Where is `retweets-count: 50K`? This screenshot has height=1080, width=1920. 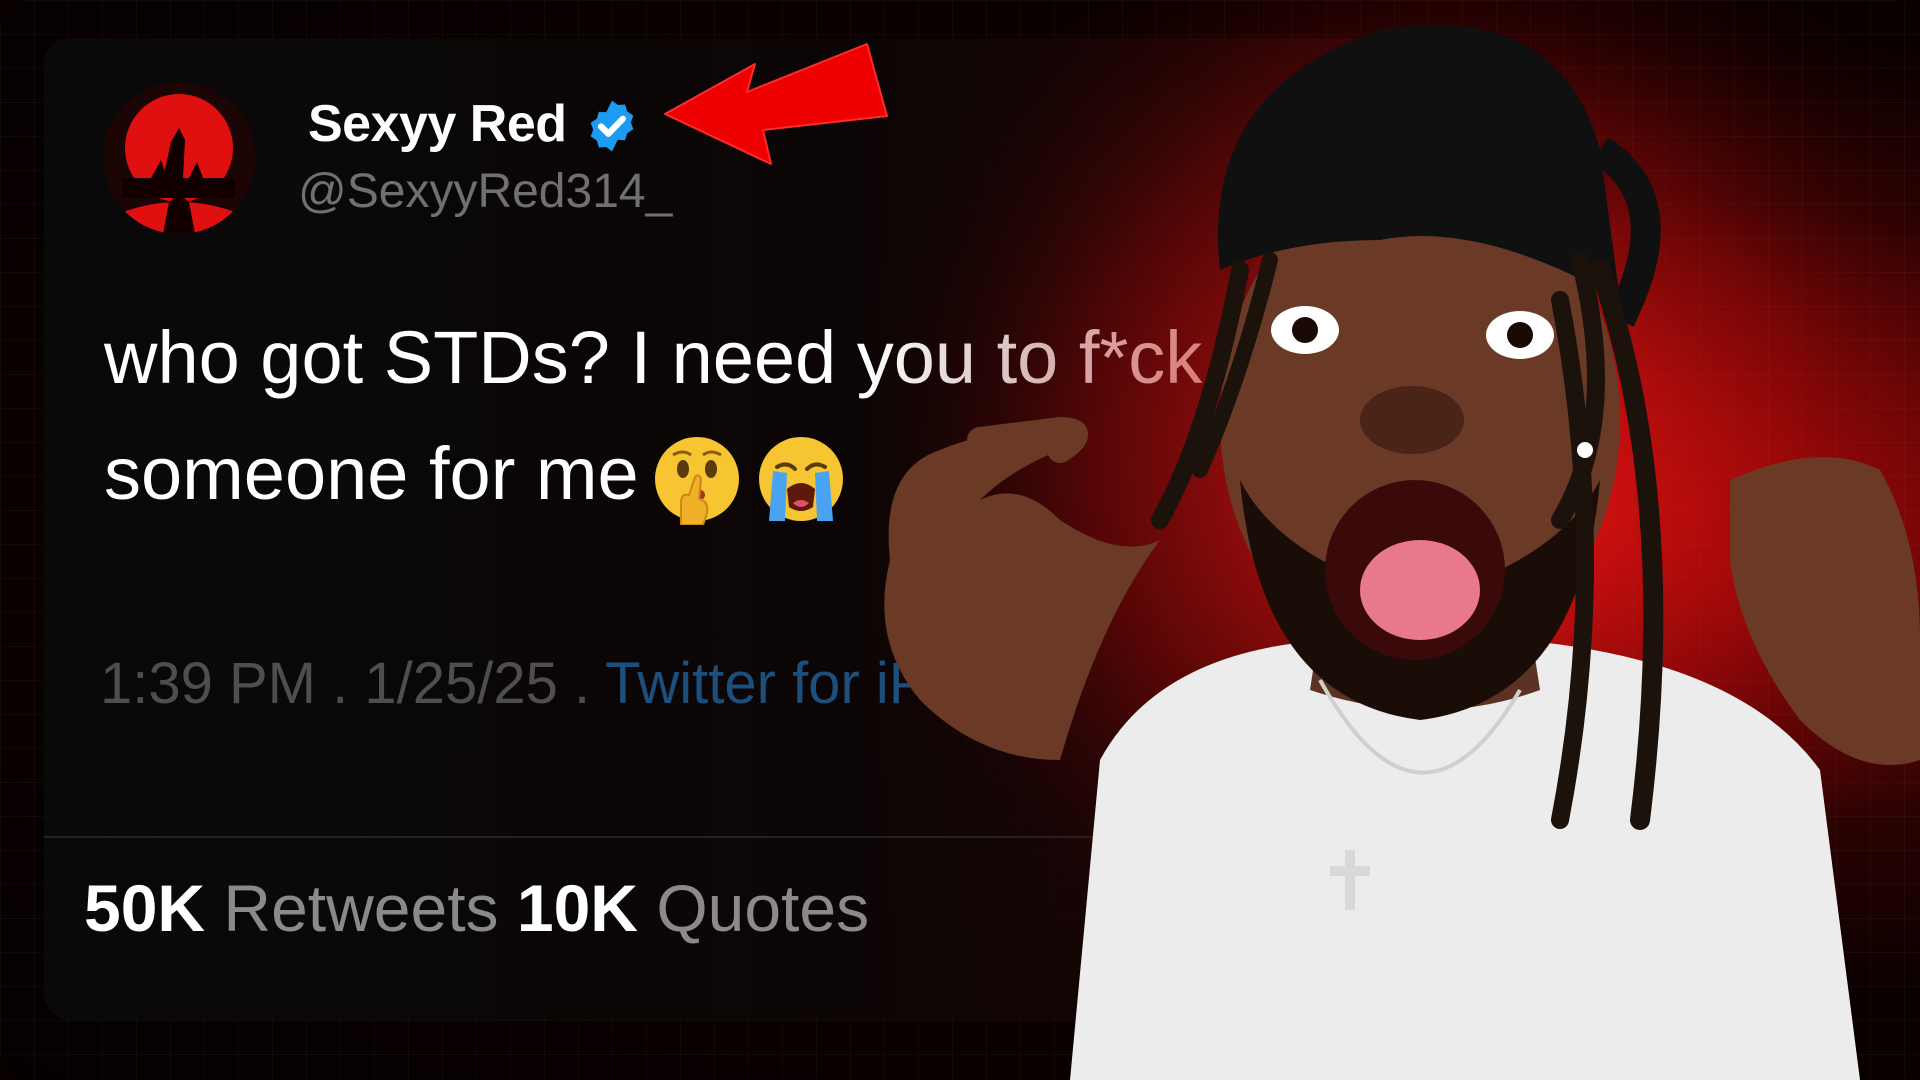
retweets-count: 50K is located at coordinates (144, 908).